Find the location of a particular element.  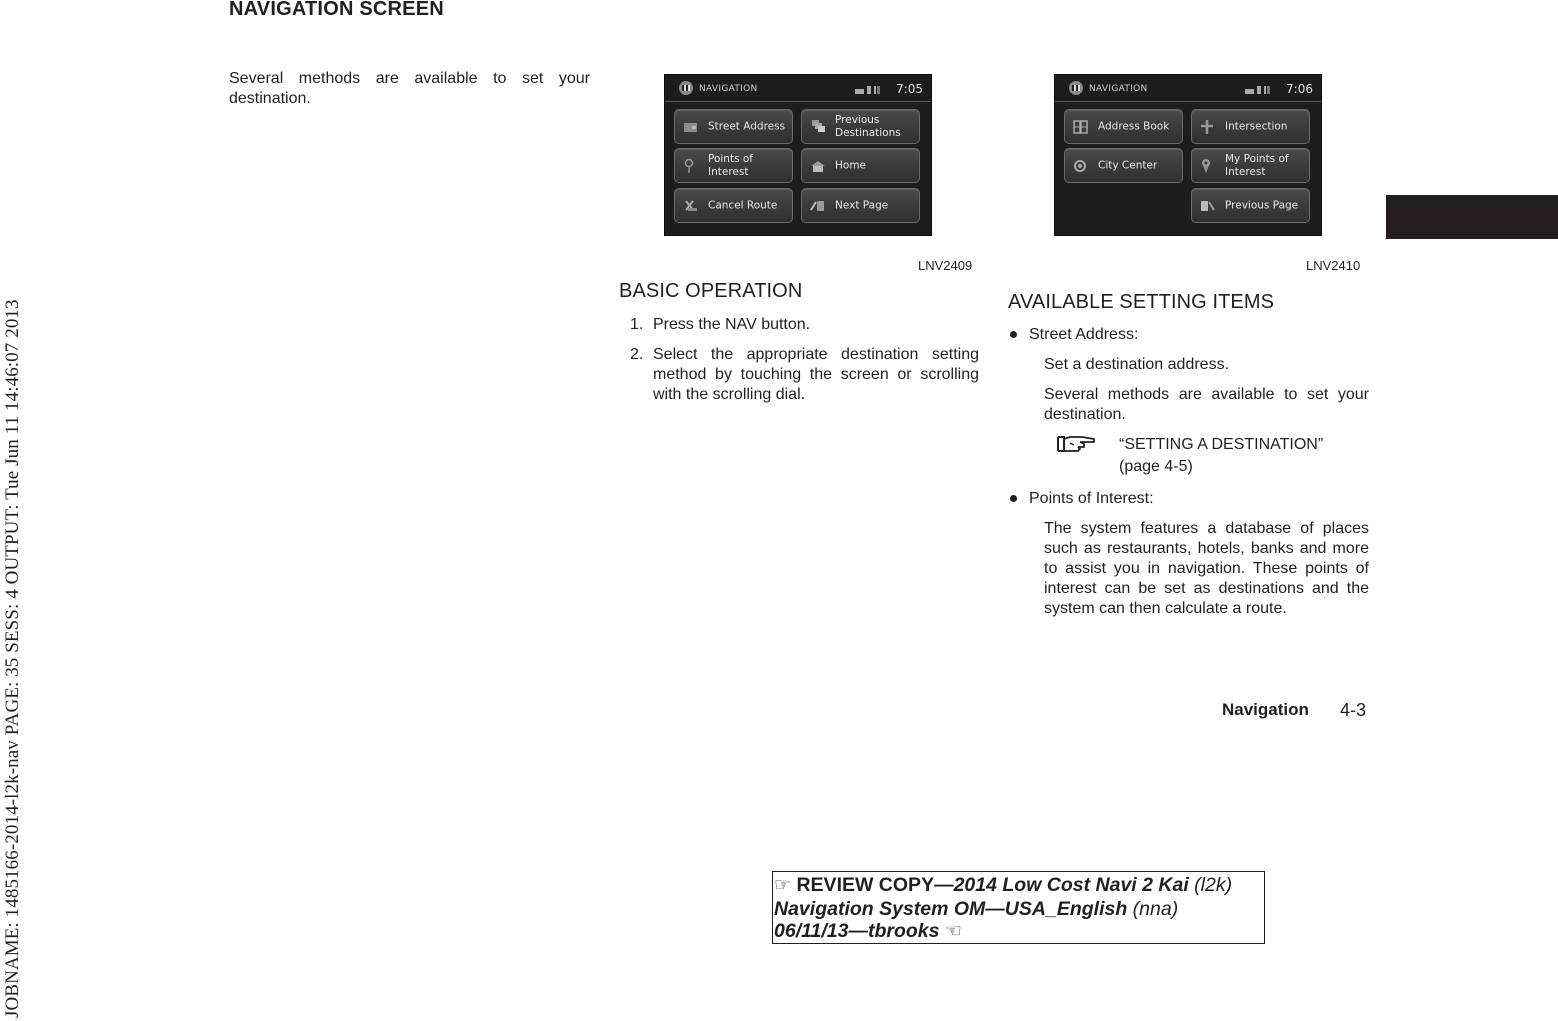

button-label: Street Address is located at coordinates (747, 126).